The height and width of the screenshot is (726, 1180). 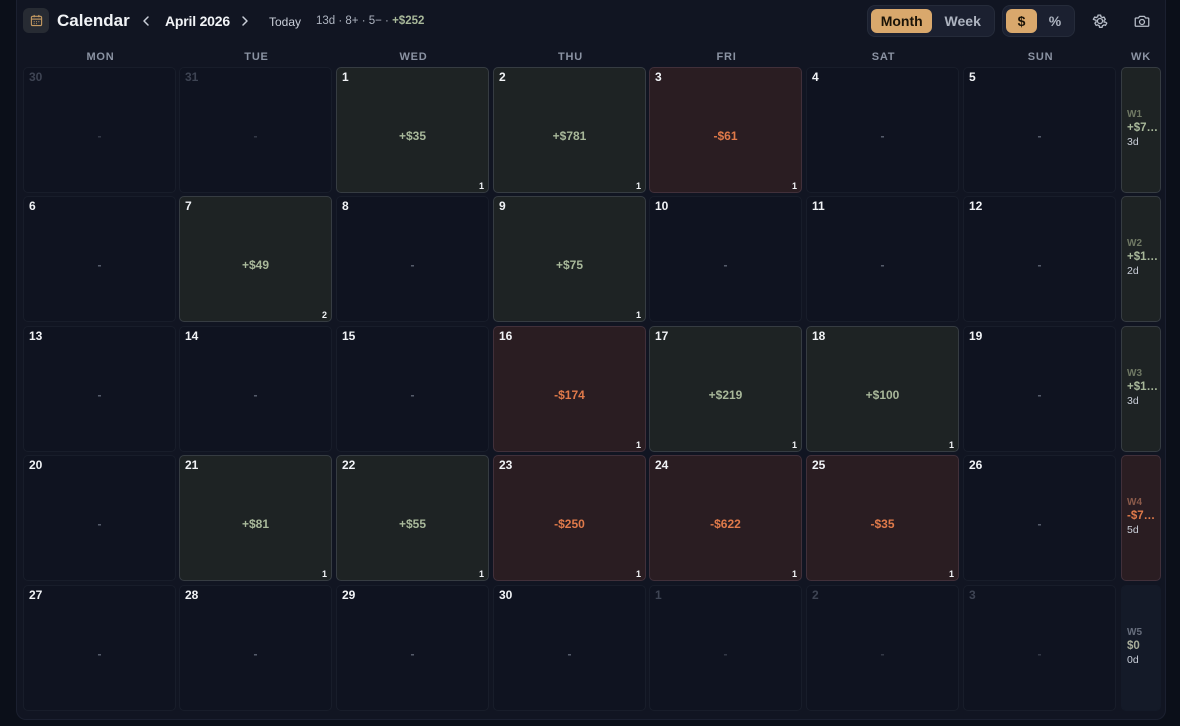 I want to click on day-number: 24, so click(x=662, y=465).